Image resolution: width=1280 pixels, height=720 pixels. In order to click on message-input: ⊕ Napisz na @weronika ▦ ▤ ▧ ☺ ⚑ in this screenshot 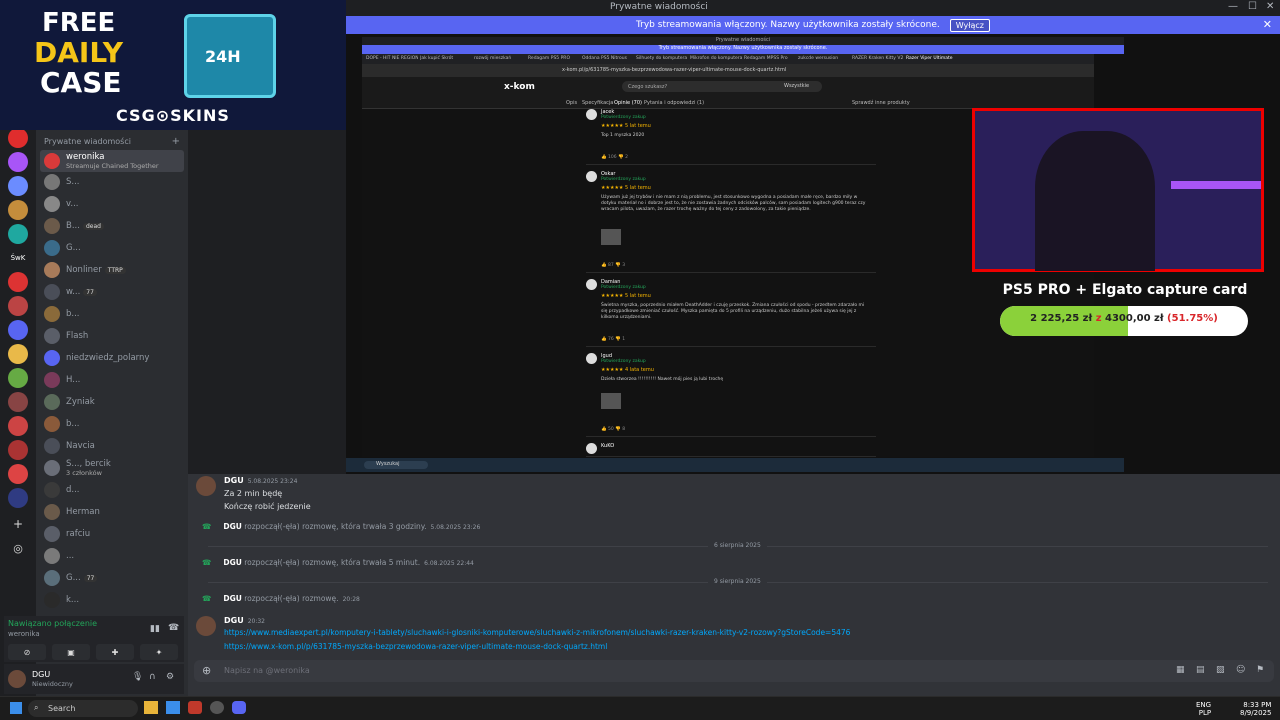, I will do `click(734, 671)`.